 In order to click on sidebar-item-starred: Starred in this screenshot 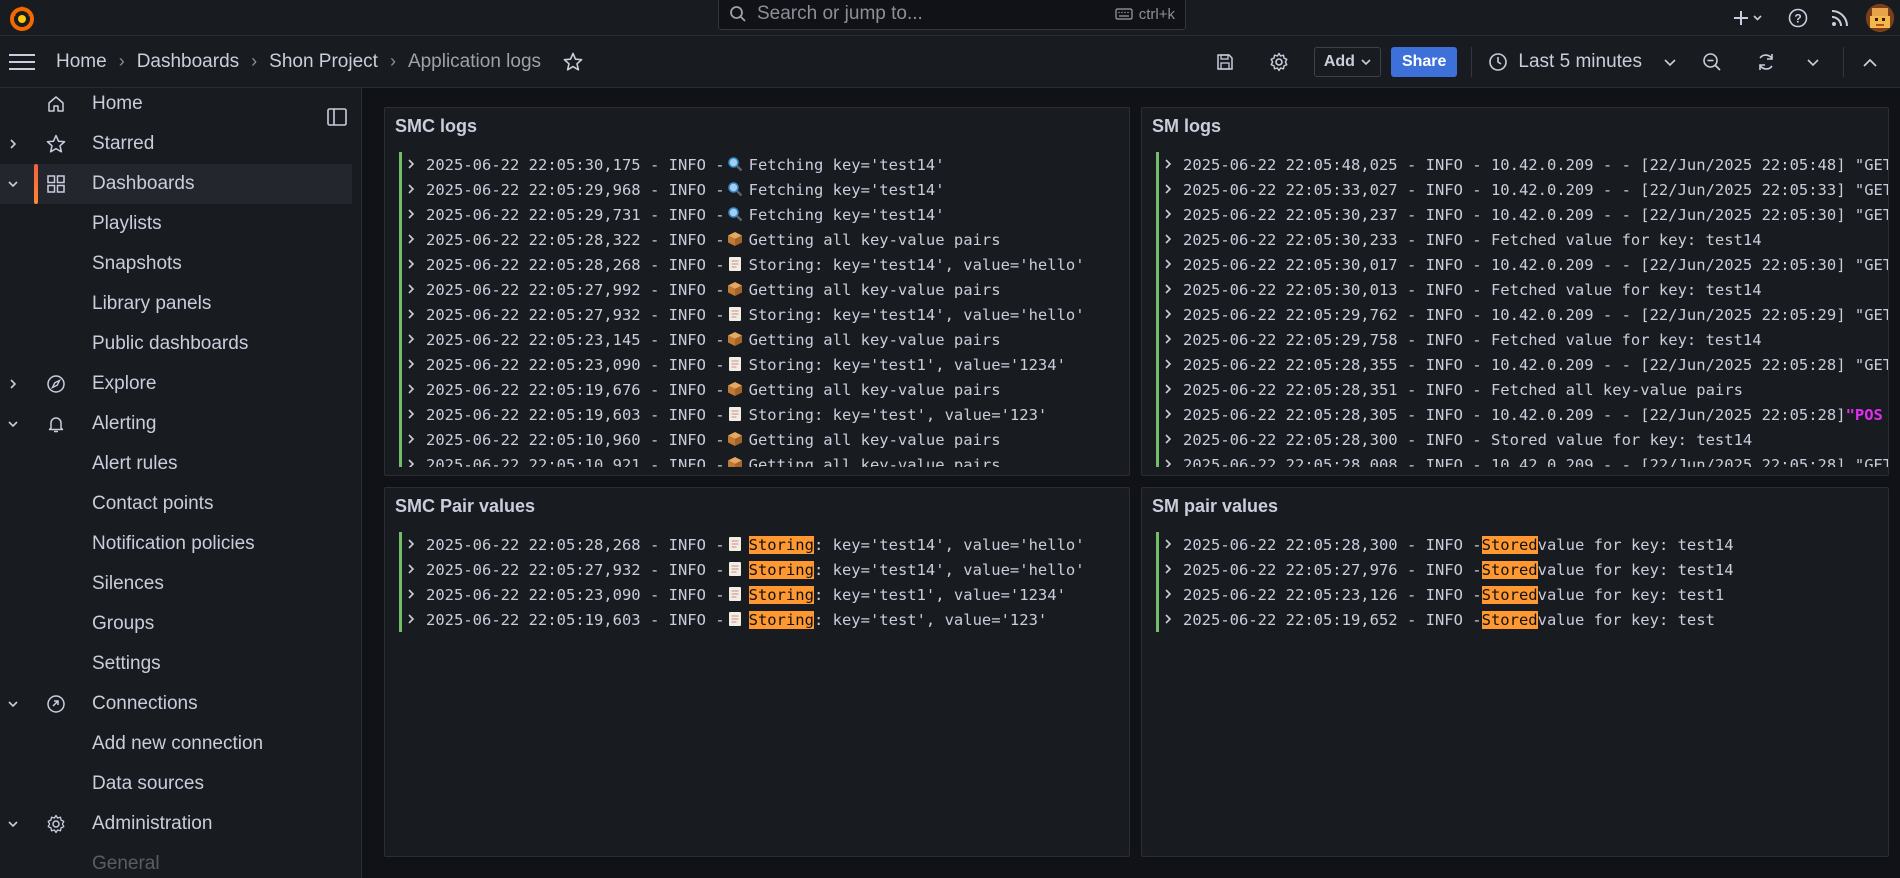, I will do `click(180, 144)`.